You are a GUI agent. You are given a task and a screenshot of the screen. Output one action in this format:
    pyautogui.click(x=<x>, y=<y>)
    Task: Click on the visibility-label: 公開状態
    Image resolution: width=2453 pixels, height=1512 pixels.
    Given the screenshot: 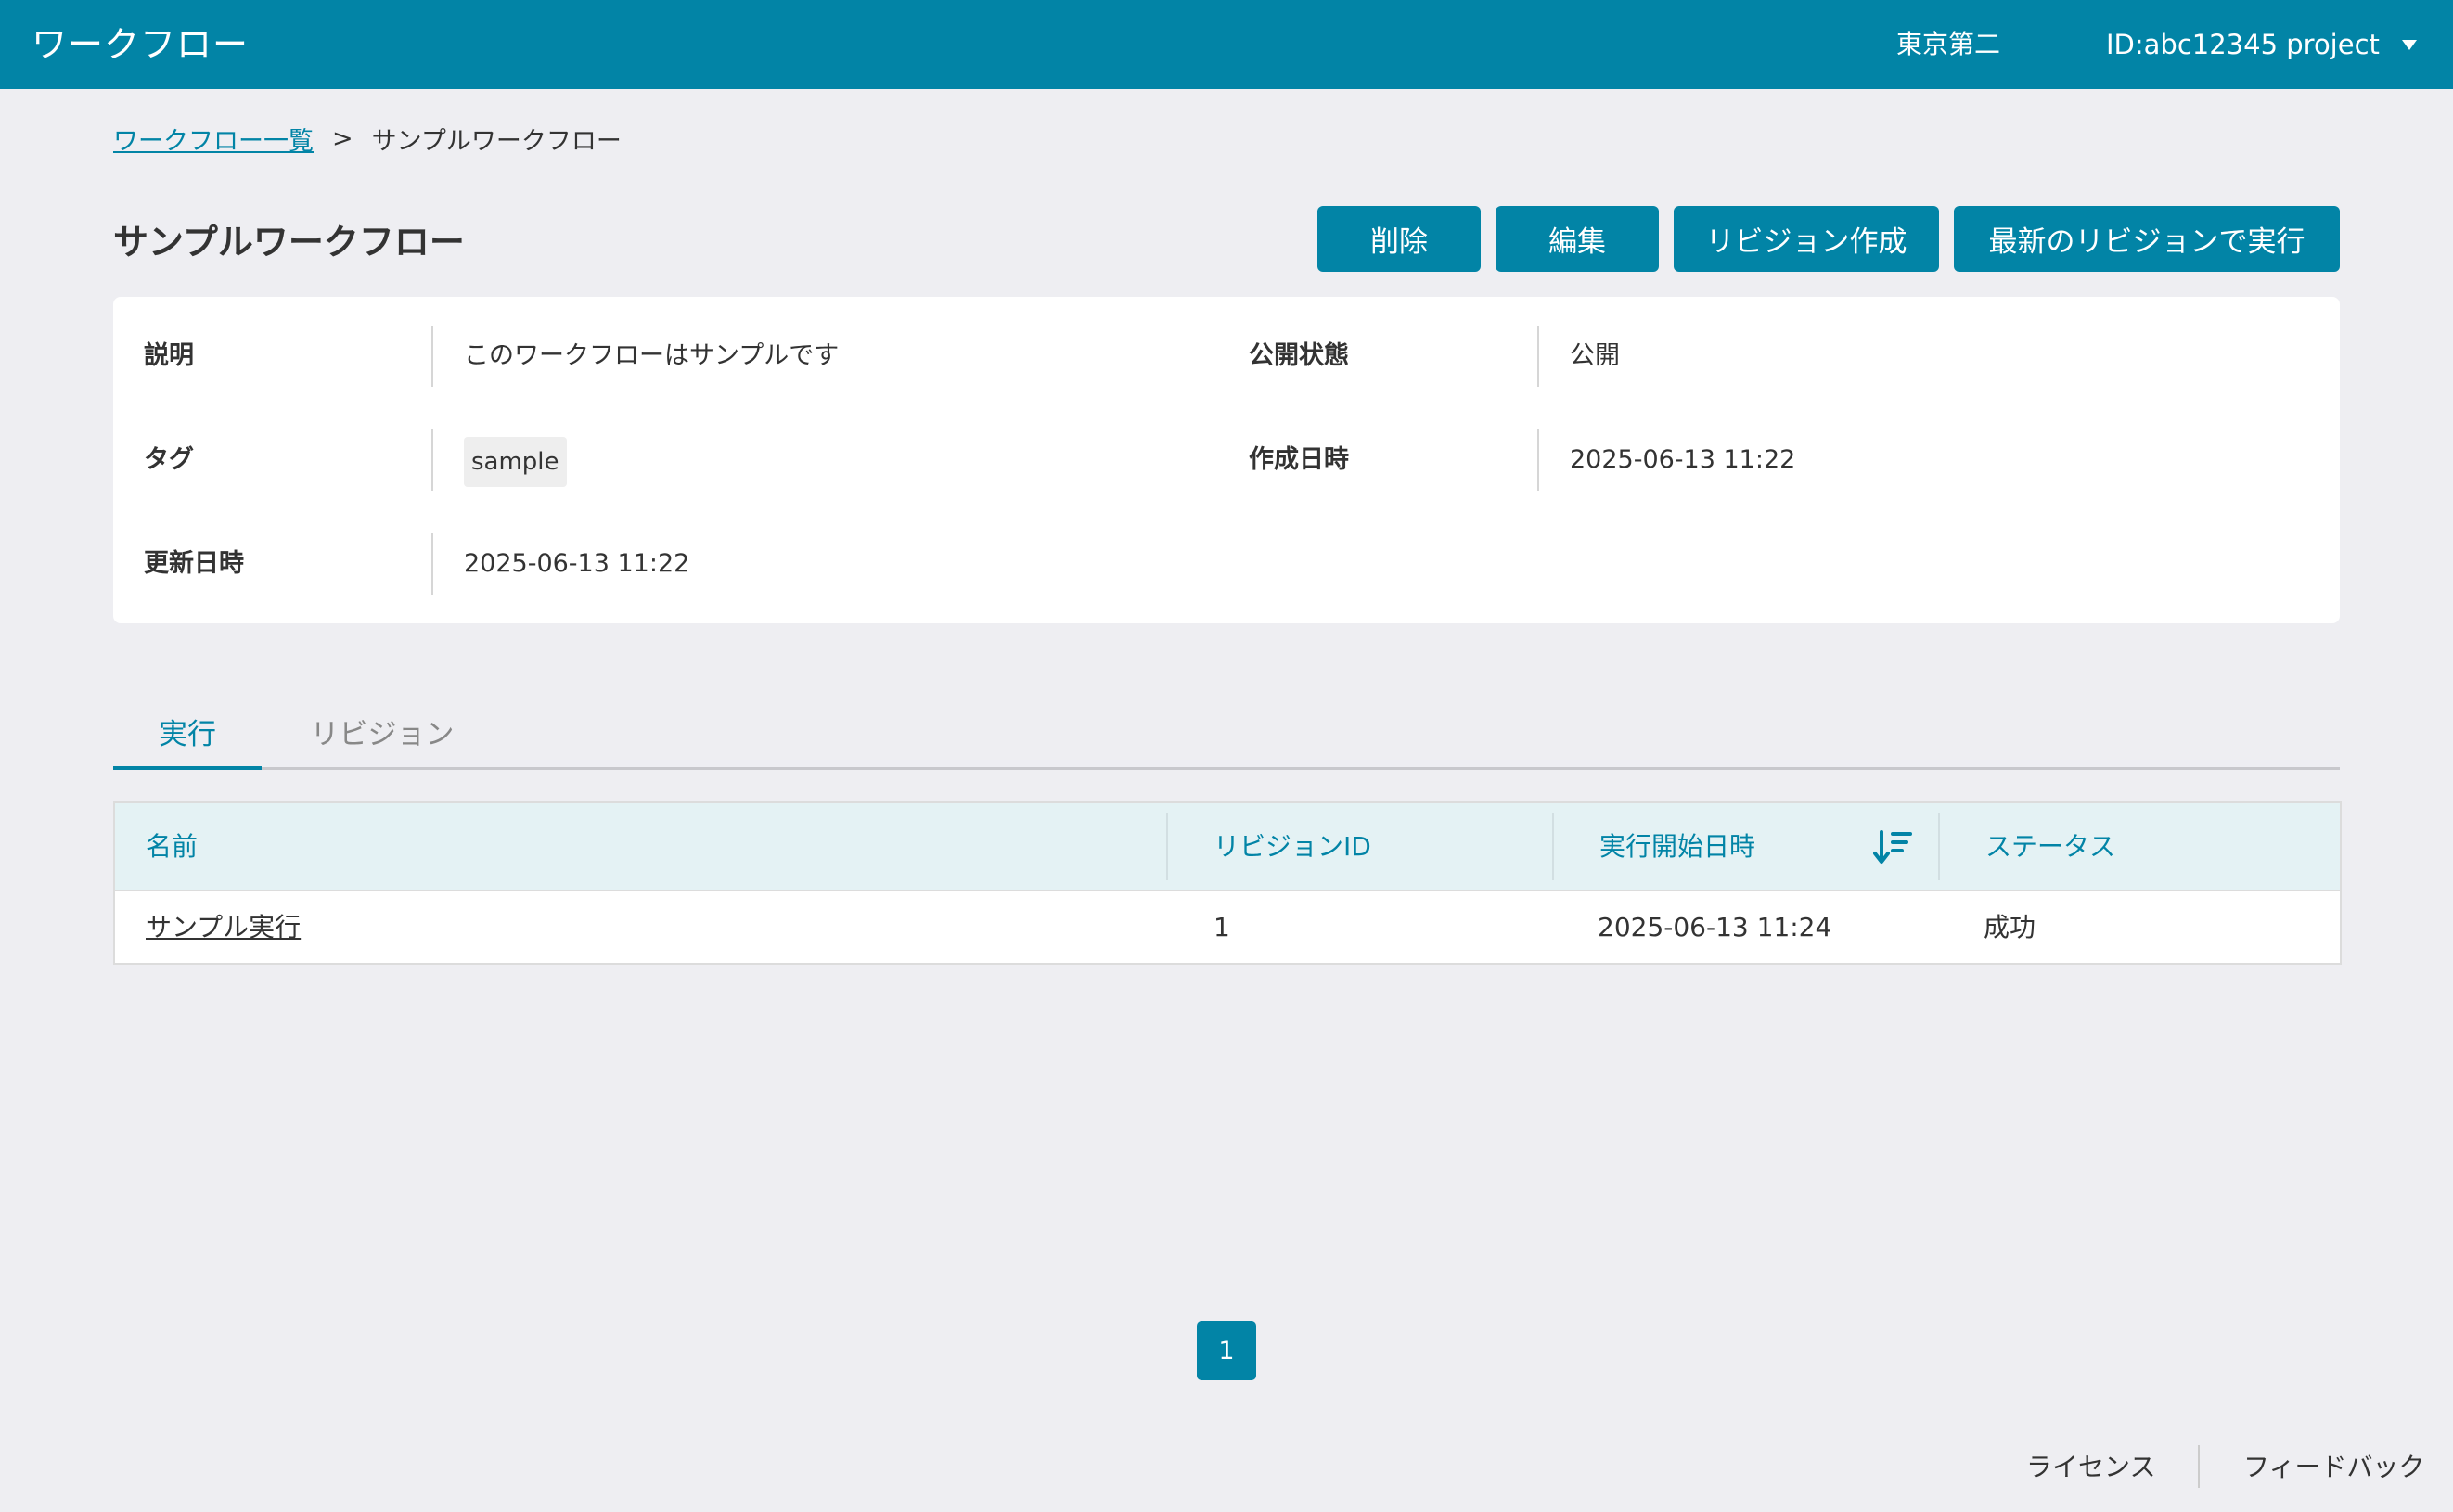 What is the action you would take?
    pyautogui.click(x=1299, y=355)
    